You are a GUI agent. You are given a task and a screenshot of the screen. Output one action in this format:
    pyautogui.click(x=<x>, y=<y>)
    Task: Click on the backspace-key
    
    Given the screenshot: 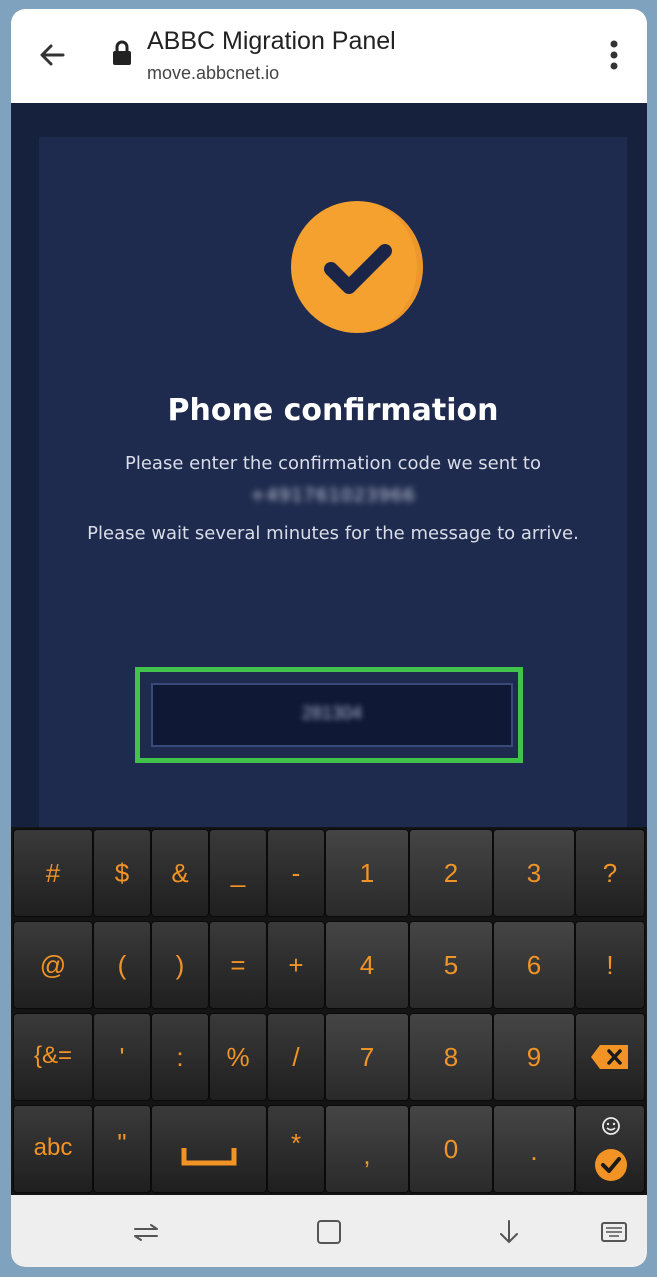 What is the action you would take?
    pyautogui.click(x=610, y=1057)
    